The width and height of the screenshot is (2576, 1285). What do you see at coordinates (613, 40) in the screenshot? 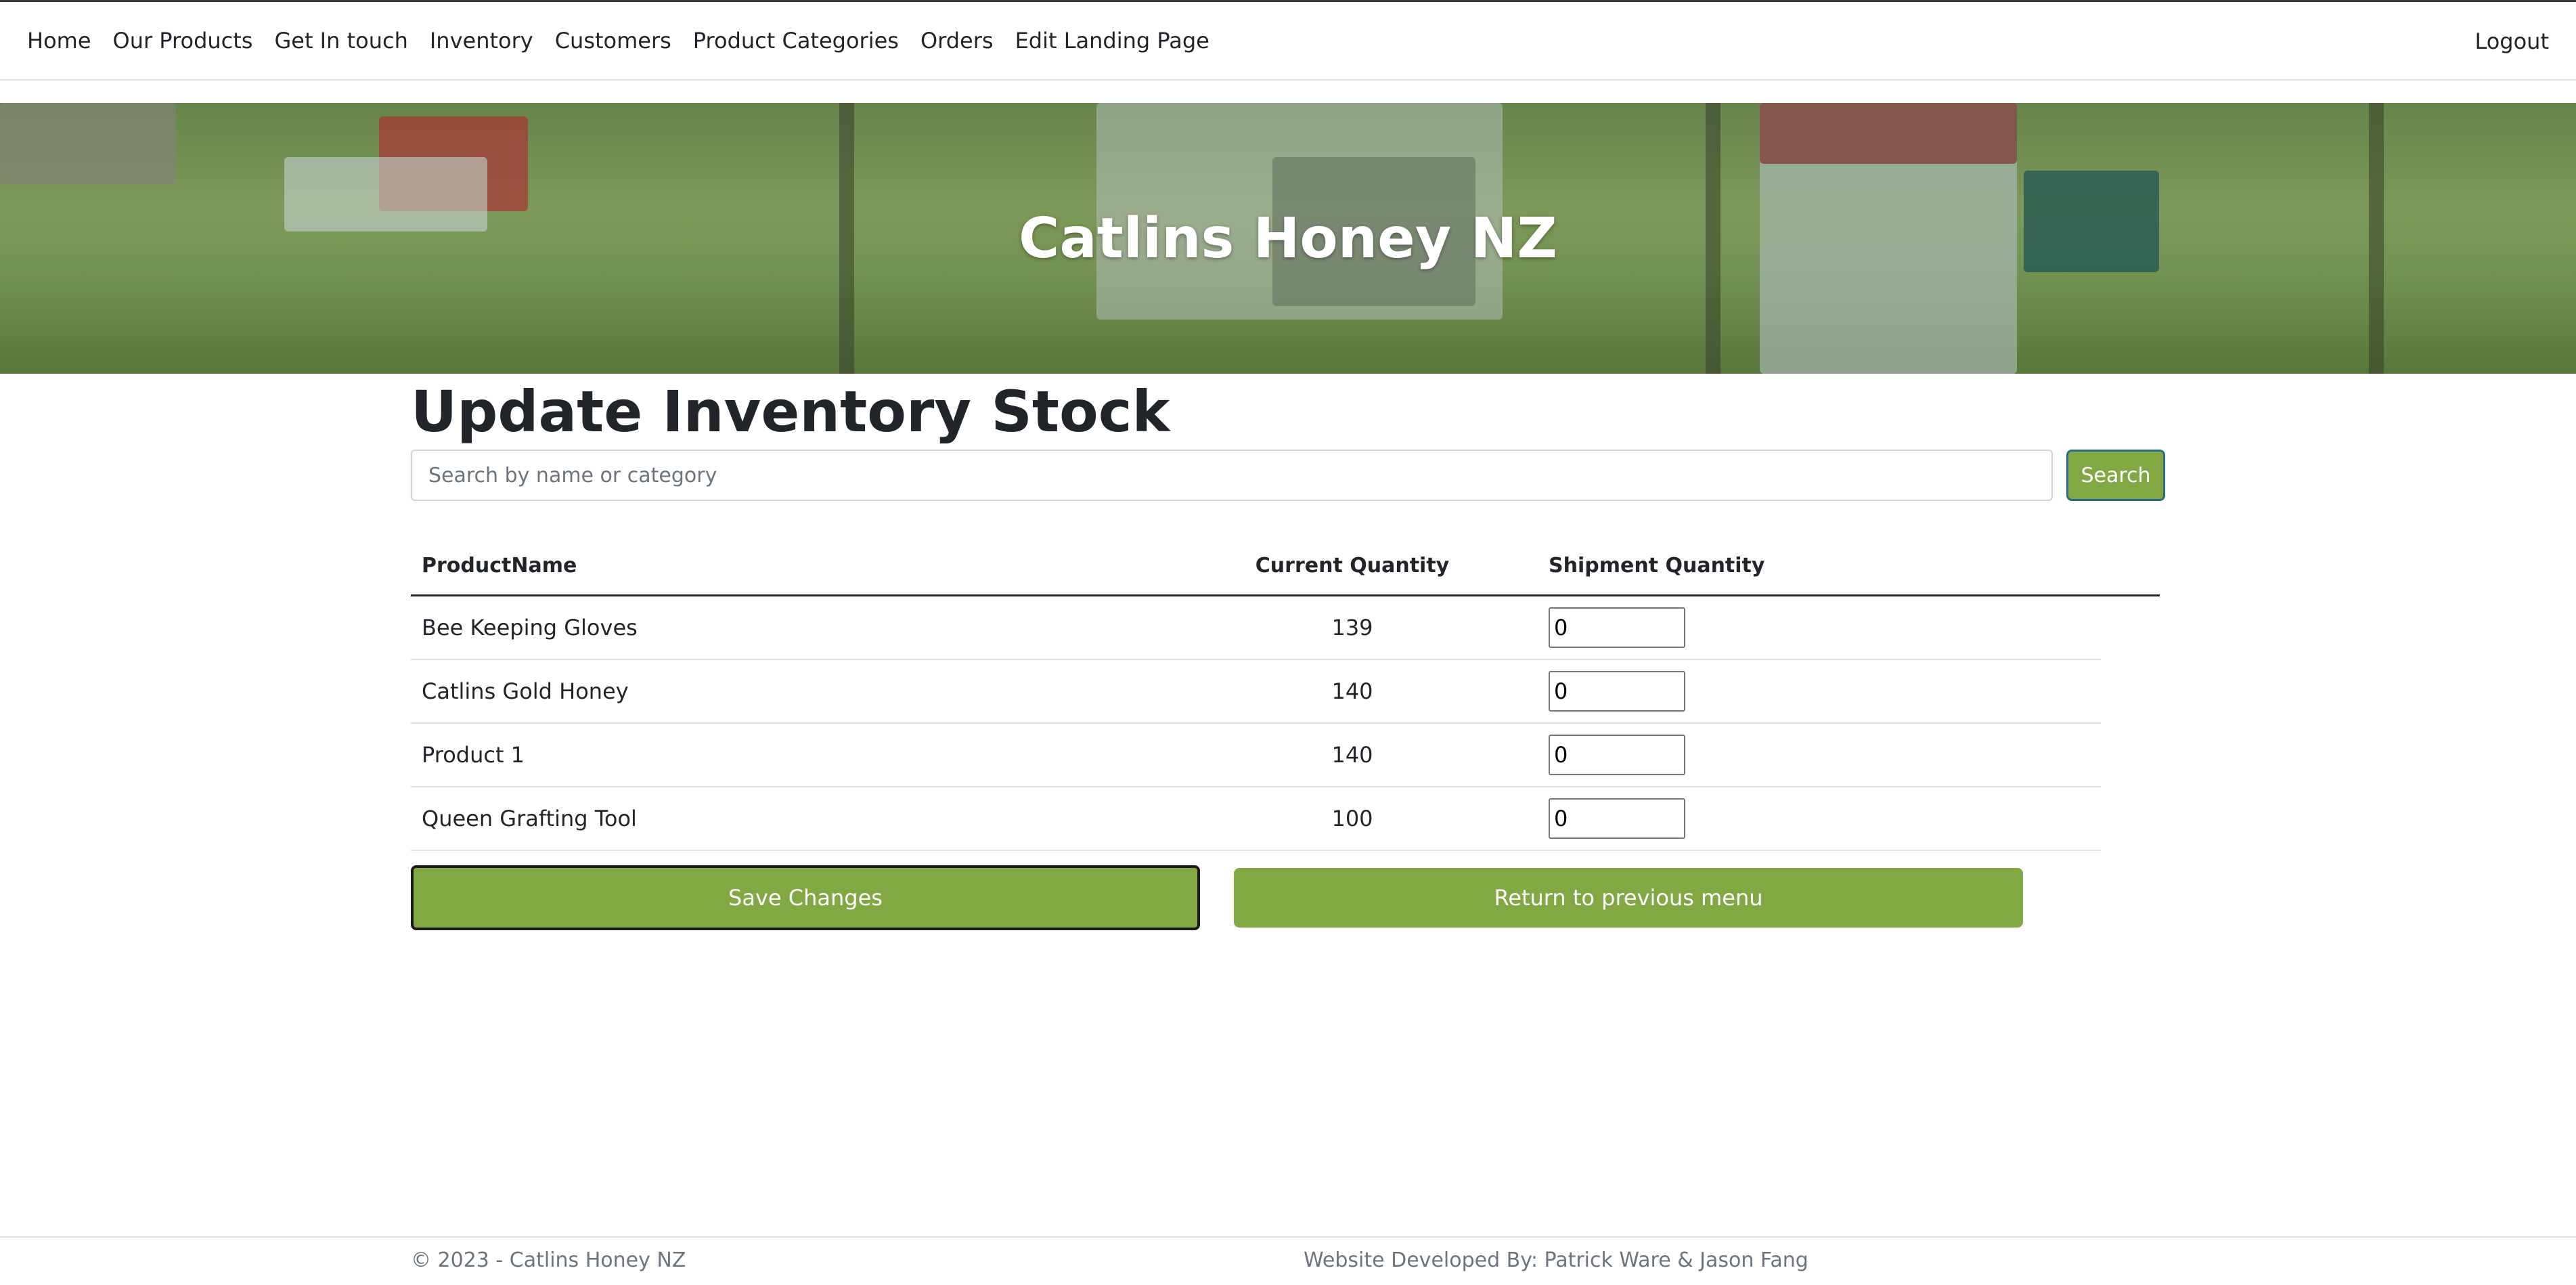
I see `nav-link-customers: Customers` at bounding box center [613, 40].